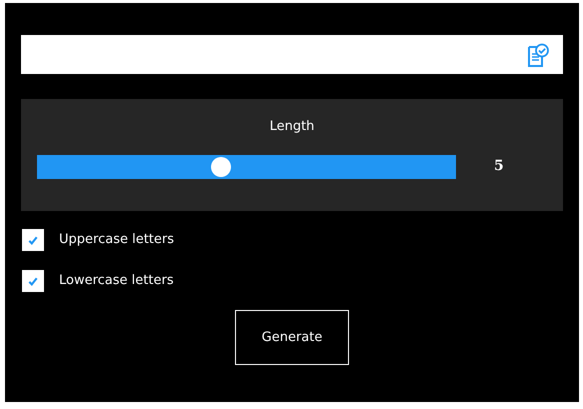 This screenshot has width=583, height=409. What do you see at coordinates (292, 337) in the screenshot?
I see `generate-button: Generate` at bounding box center [292, 337].